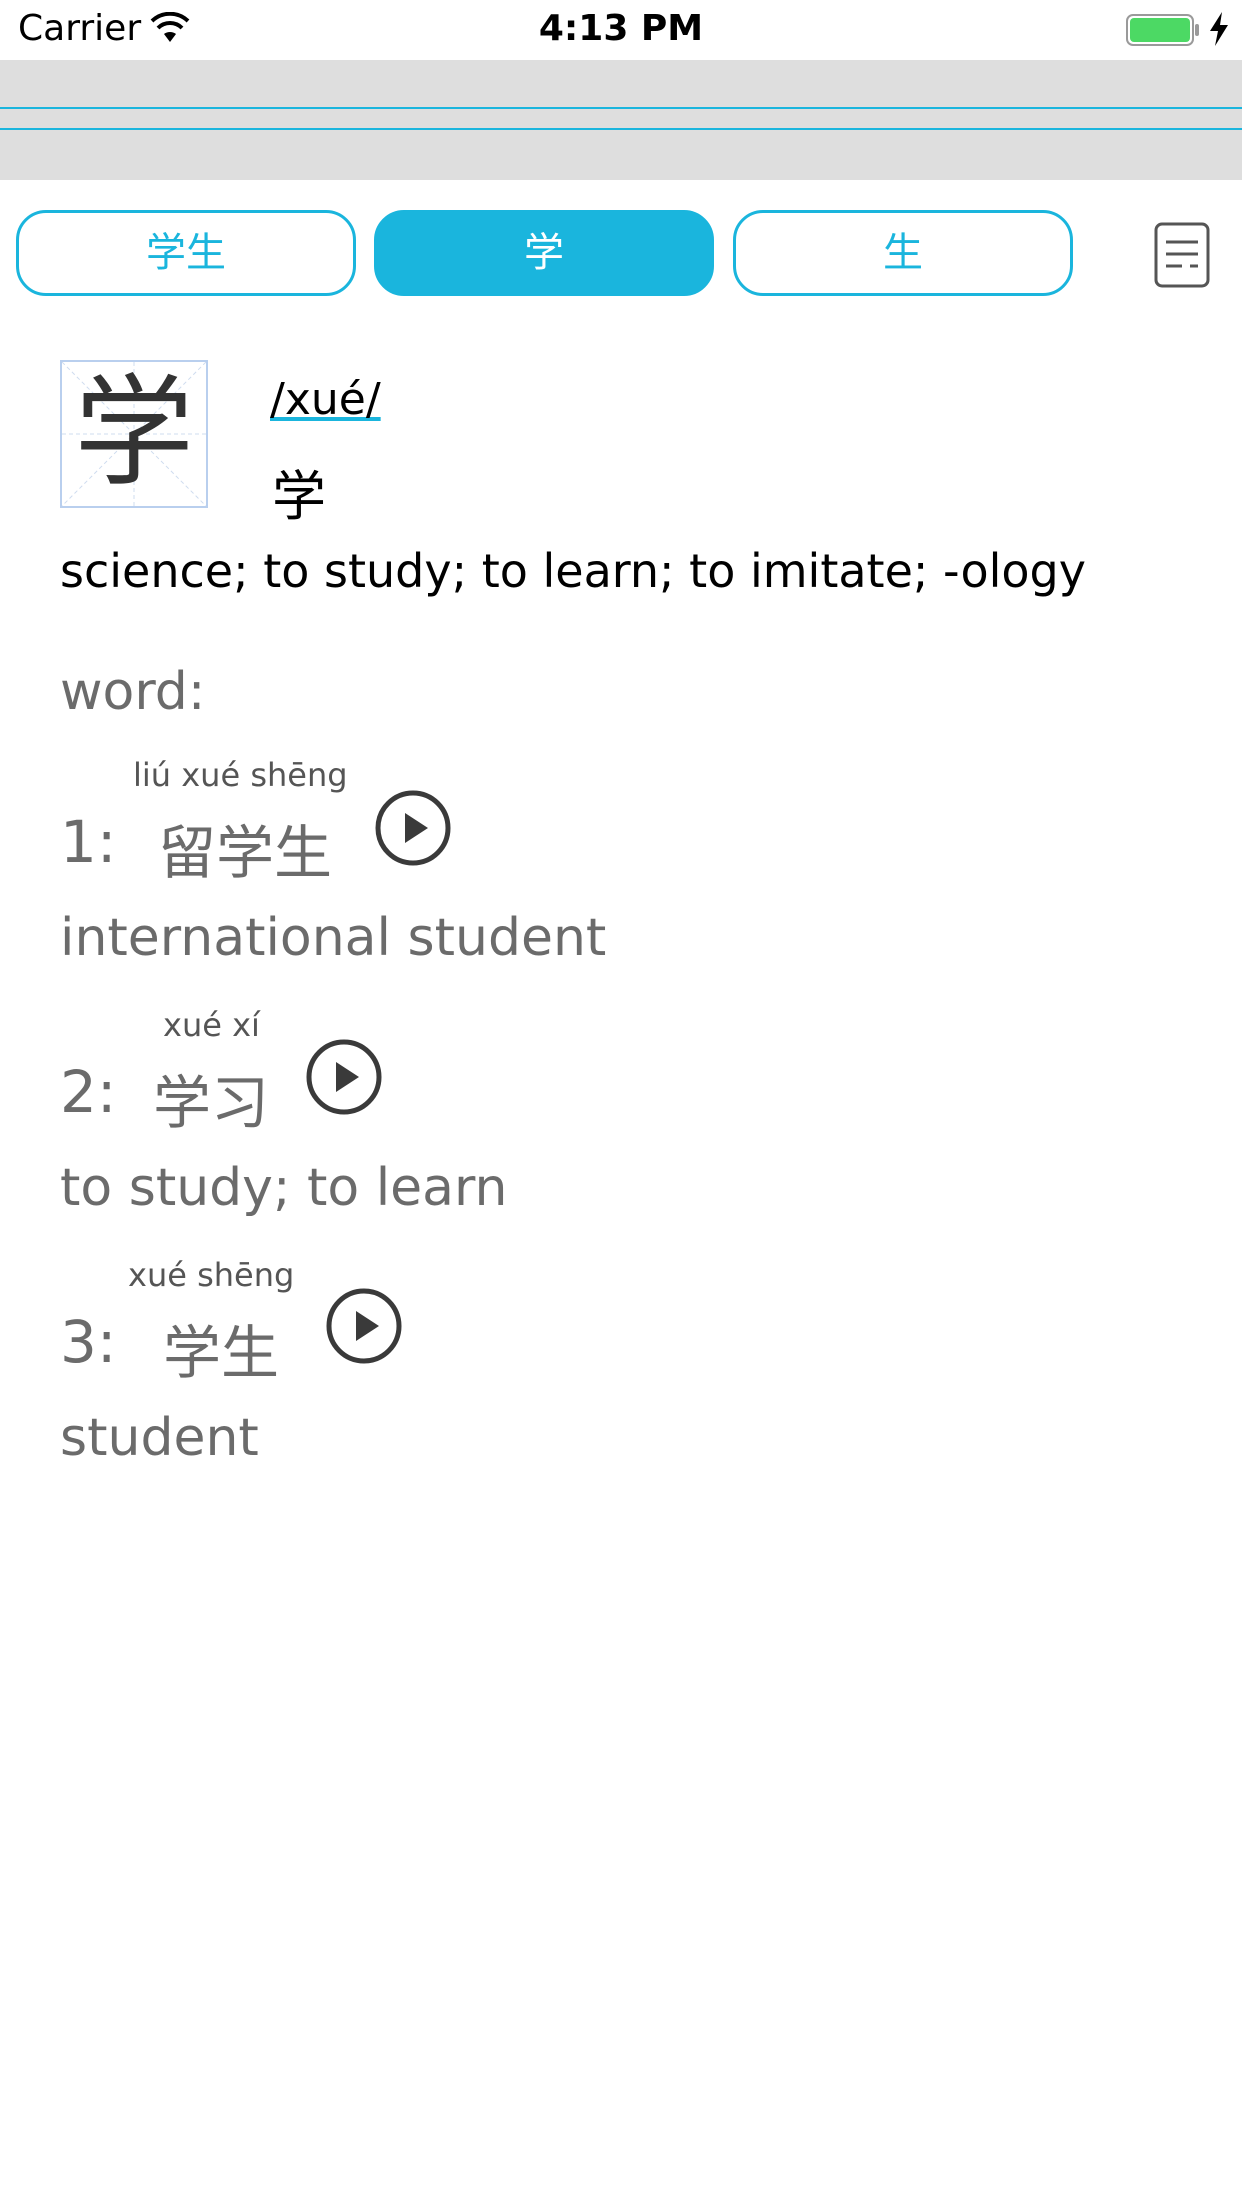 The width and height of the screenshot is (1242, 2208). What do you see at coordinates (186, 253) in the screenshot?
I see `tab-word: 学生` at bounding box center [186, 253].